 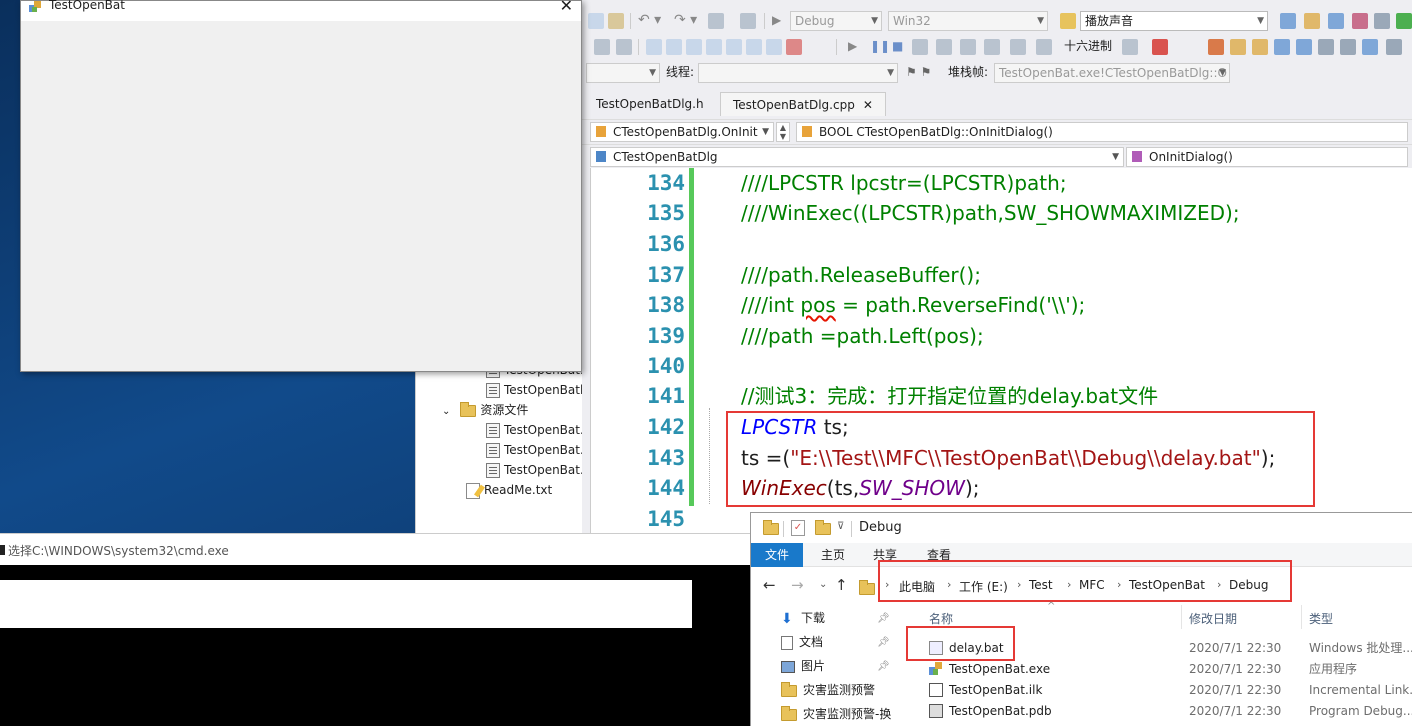 What do you see at coordinates (649, 20) in the screenshot?
I see `undo-icon: ↶ ▾` at bounding box center [649, 20].